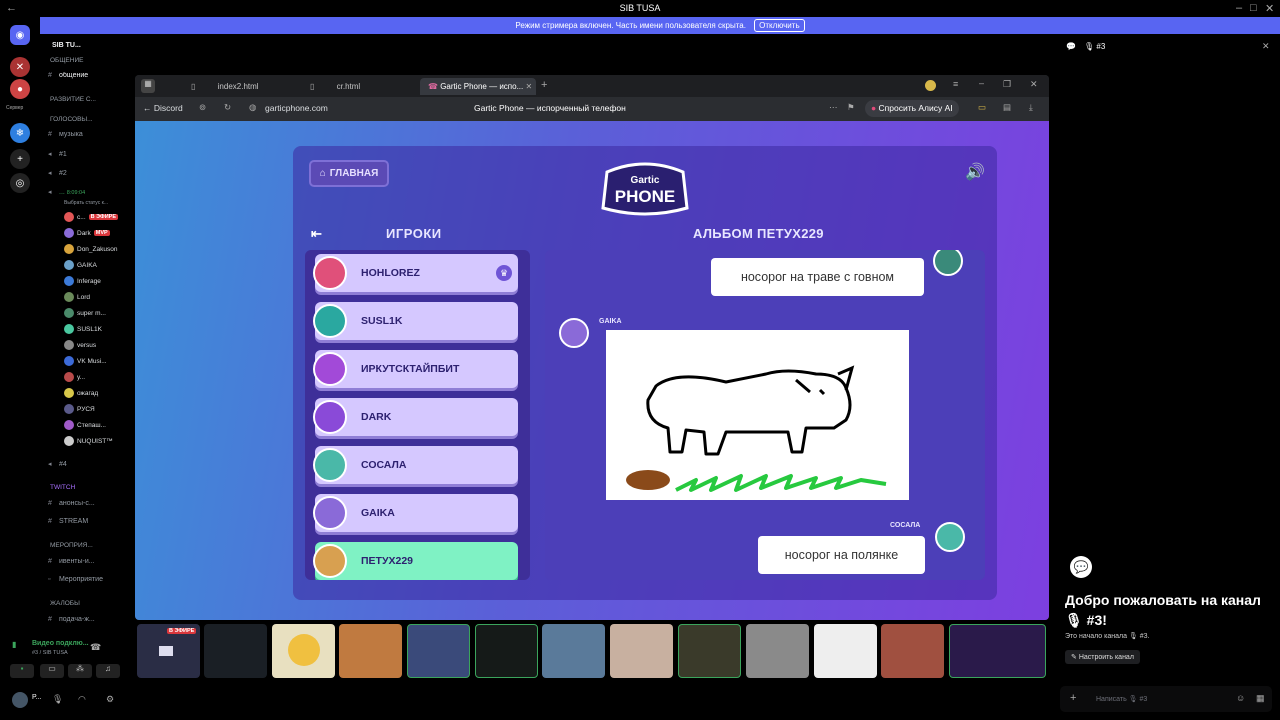  What do you see at coordinates (81, 393) in the screenshot?
I see `voice-user: ожагад` at bounding box center [81, 393].